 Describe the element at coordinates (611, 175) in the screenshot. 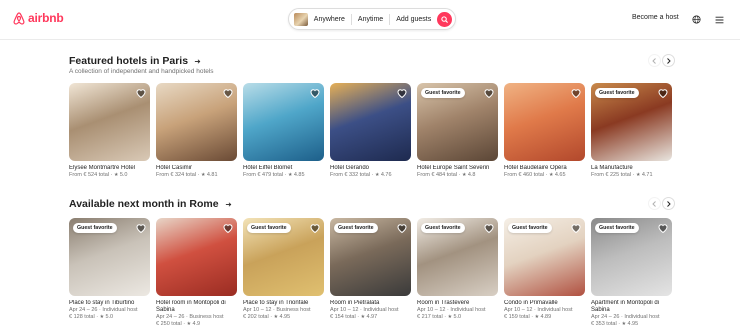

I see `listing-price: From € 225 total` at that location.